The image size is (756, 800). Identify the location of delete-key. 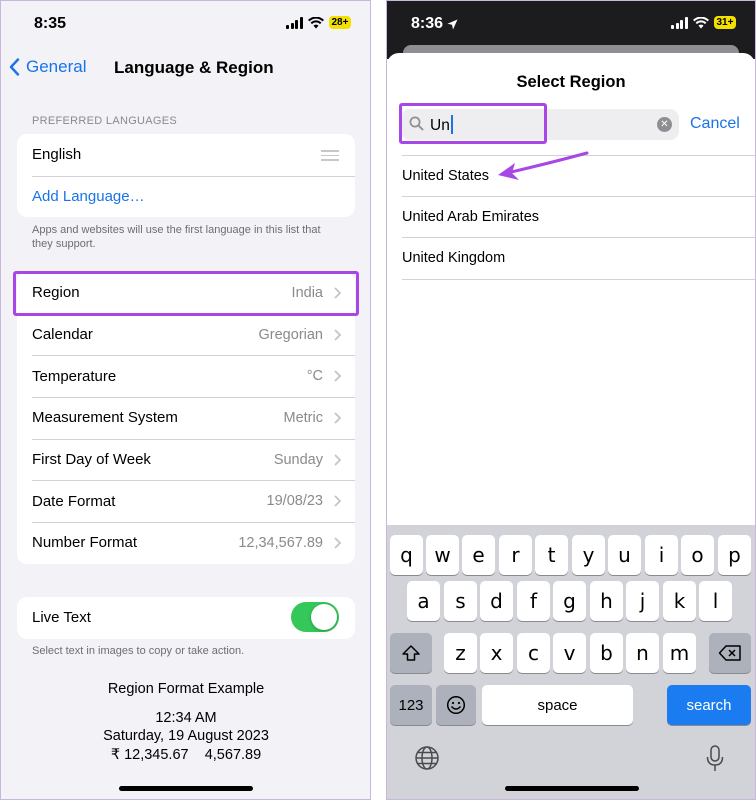
(730, 653).